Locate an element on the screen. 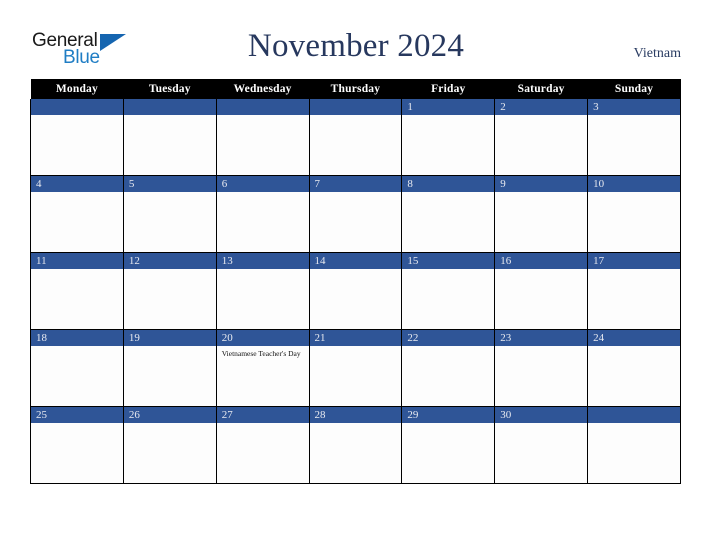 Image resolution: width=712 pixels, height=550 pixels. day-cell-11: 11 is located at coordinates (77, 291).